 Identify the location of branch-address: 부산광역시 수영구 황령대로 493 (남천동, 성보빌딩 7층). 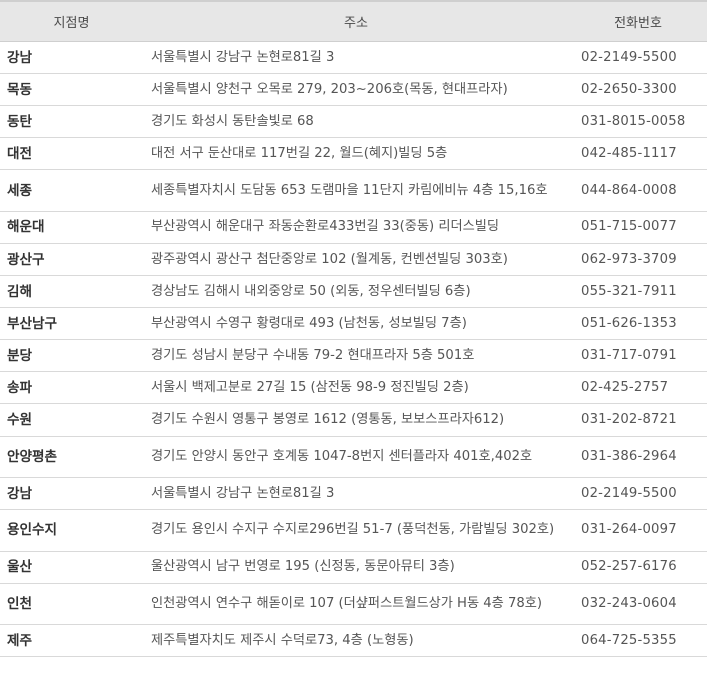
(356, 324).